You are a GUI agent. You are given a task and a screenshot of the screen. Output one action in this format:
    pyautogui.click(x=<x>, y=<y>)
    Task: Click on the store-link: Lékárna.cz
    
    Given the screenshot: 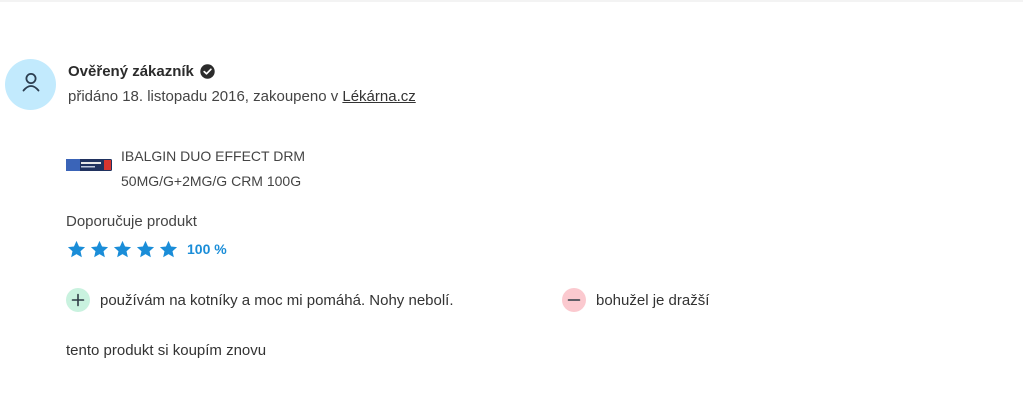 What is the action you would take?
    pyautogui.click(x=378, y=96)
    